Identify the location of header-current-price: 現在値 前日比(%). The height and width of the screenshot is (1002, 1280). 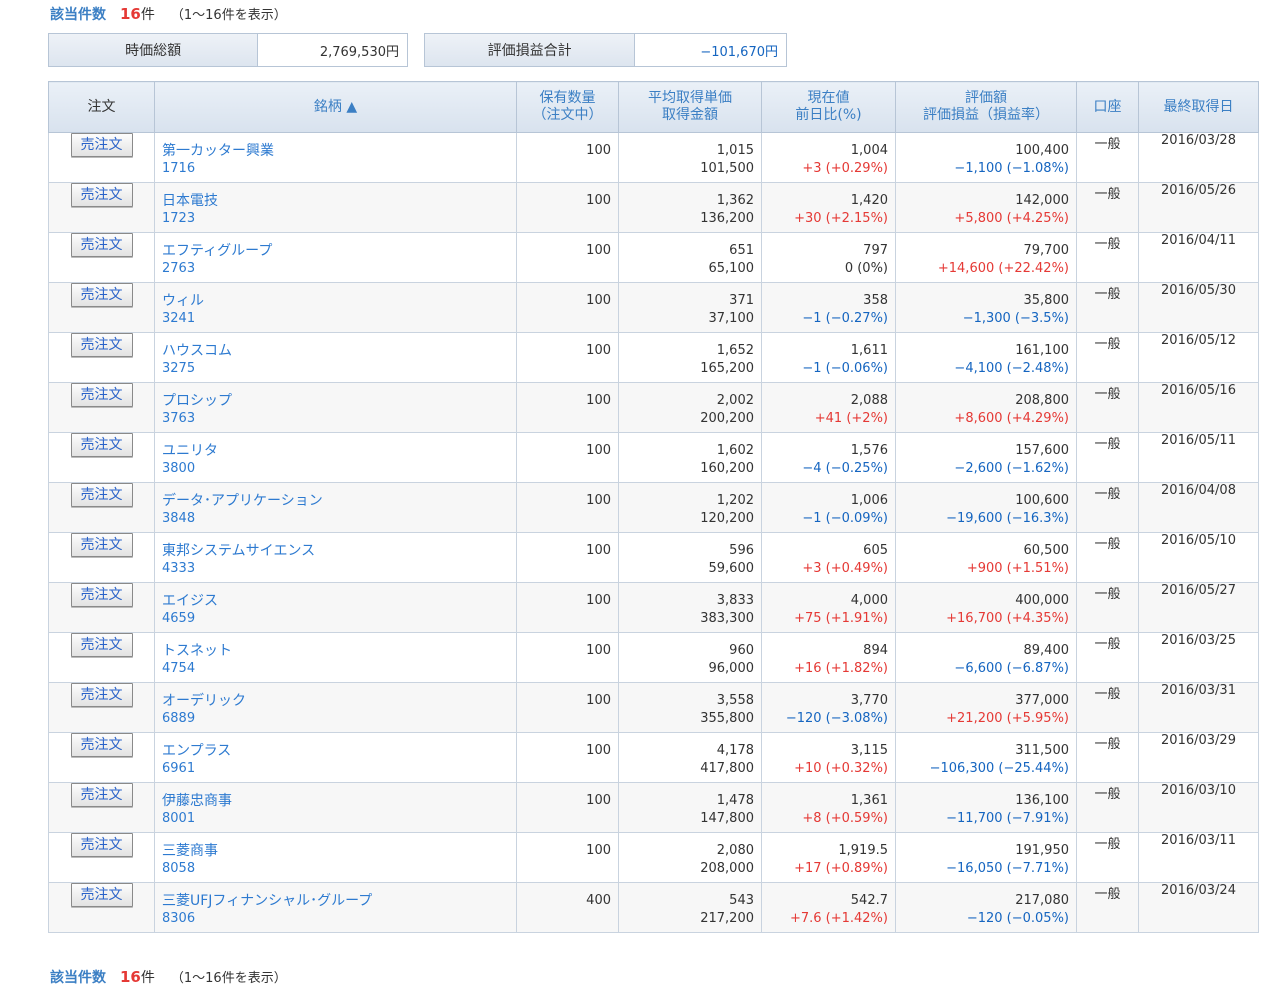
(828, 107).